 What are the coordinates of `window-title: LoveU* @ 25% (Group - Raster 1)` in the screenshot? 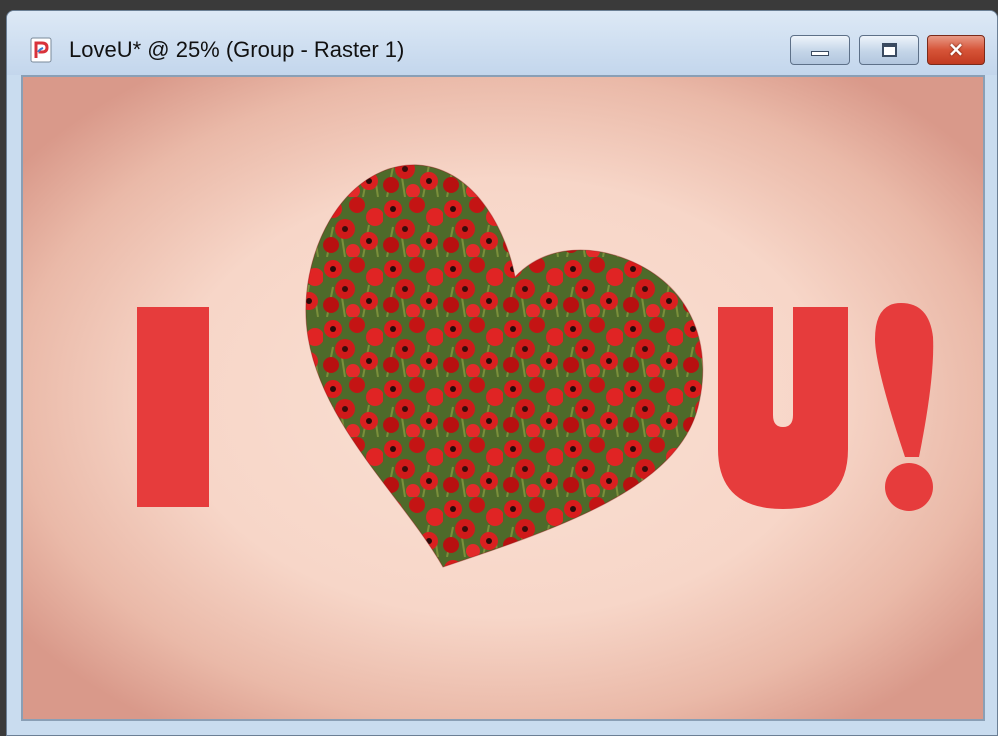 It's located at (237, 49).